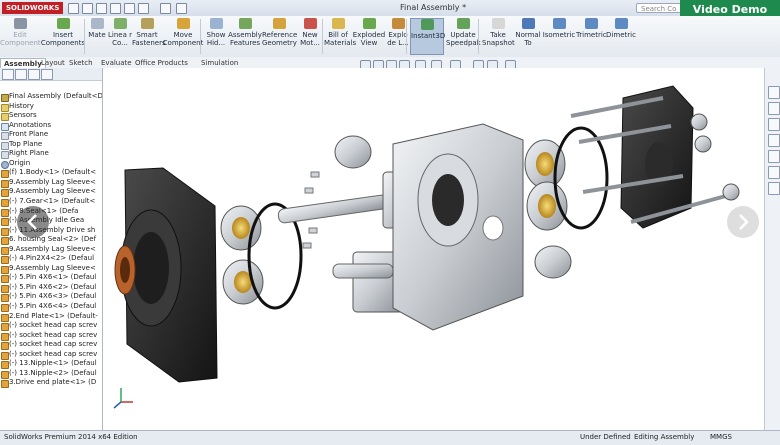 Image resolution: width=780 pixels, height=445 pixels. I want to click on tree-item: (f) 1.Body<1> (Default<, so click(51, 173).